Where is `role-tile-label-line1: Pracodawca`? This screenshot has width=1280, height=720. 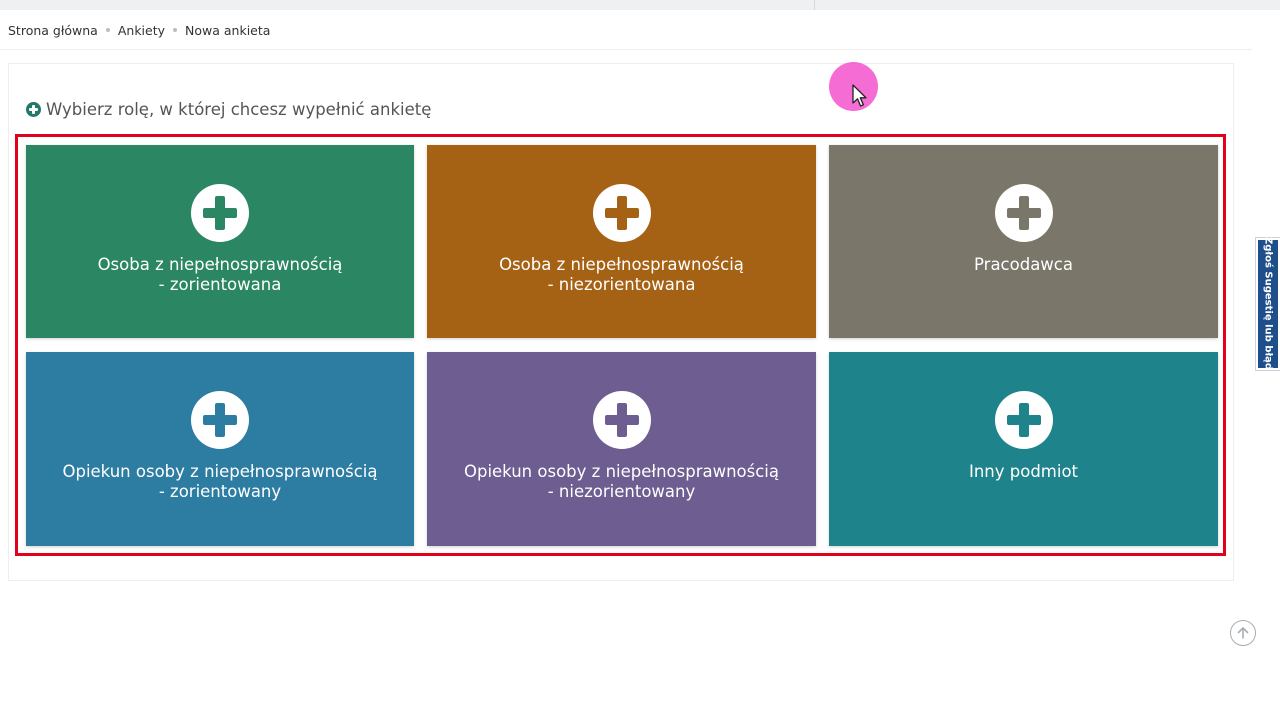
role-tile-label-line1: Pracodawca is located at coordinates (1023, 264).